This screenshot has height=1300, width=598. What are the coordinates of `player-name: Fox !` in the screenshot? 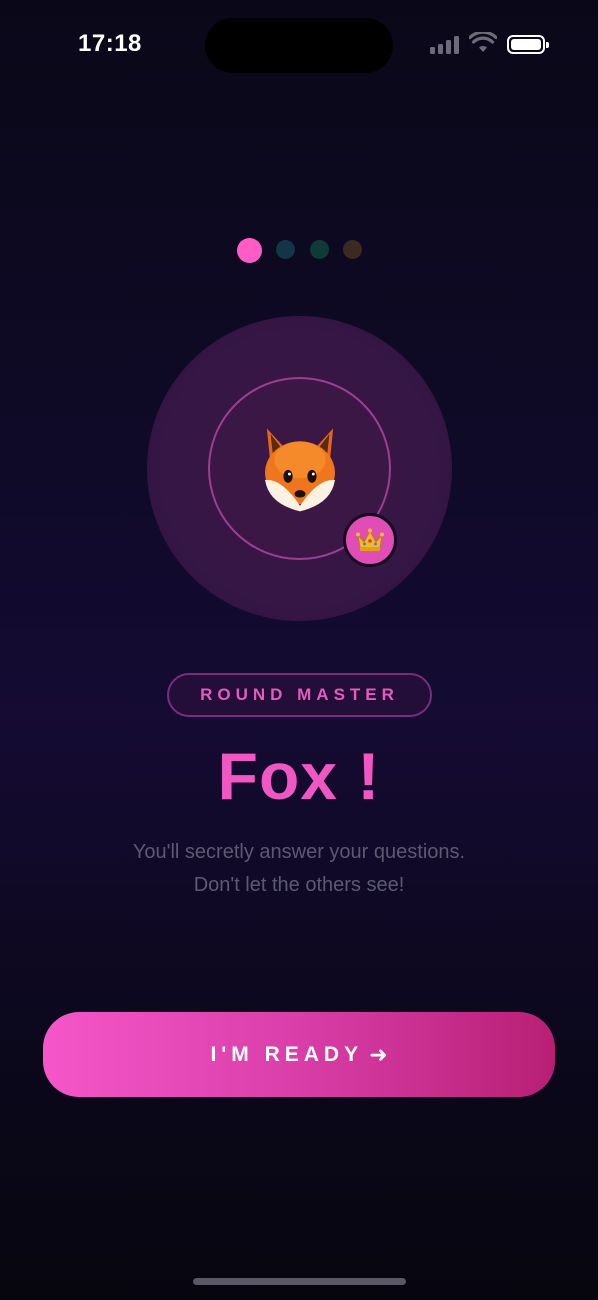 It's located at (299, 776).